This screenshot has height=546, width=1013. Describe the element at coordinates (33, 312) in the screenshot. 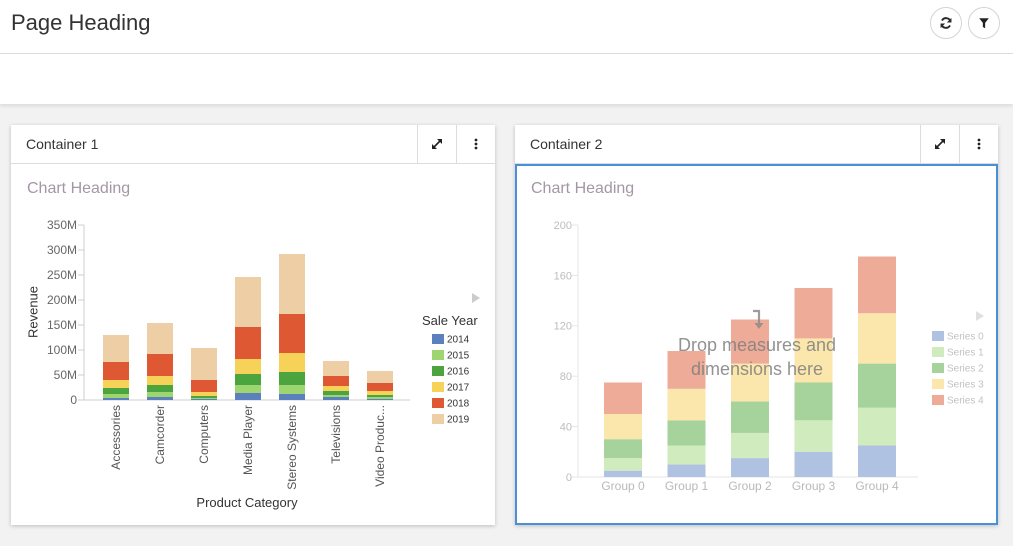

I see `y-axis-title: Revenue` at that location.